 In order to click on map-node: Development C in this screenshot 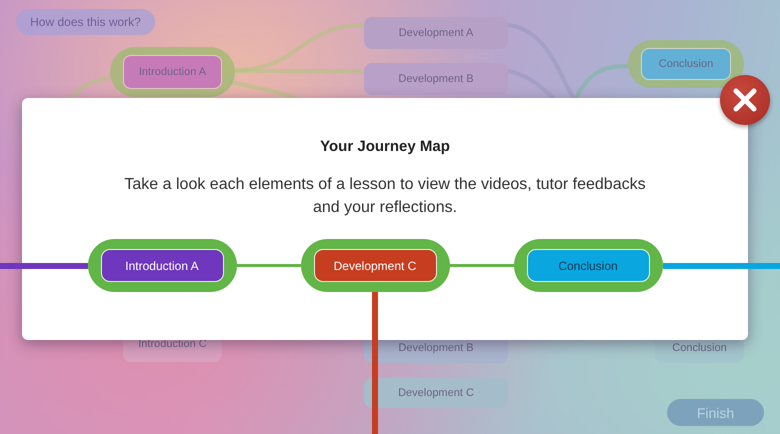, I will do `click(436, 393)`.